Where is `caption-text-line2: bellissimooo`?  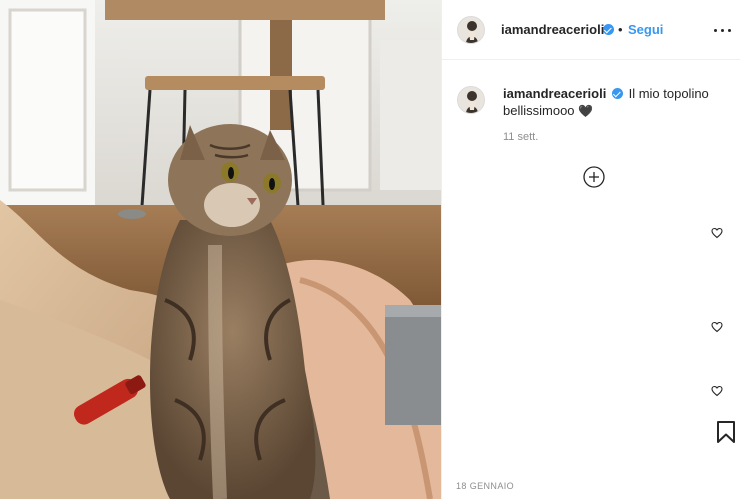 caption-text-line2: bellissimooo is located at coordinates (539, 110).